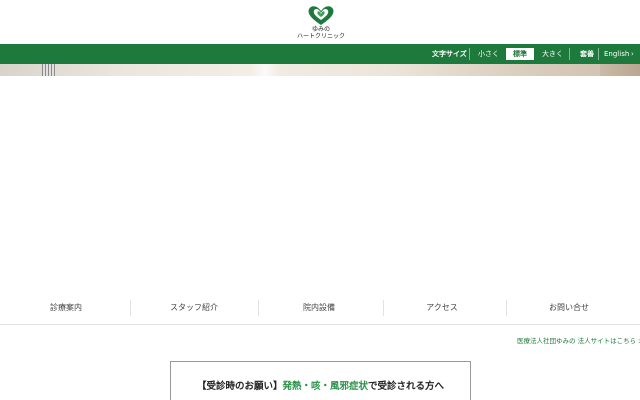  I want to click on nav-item-contact: お問い合せ, so click(569, 308).